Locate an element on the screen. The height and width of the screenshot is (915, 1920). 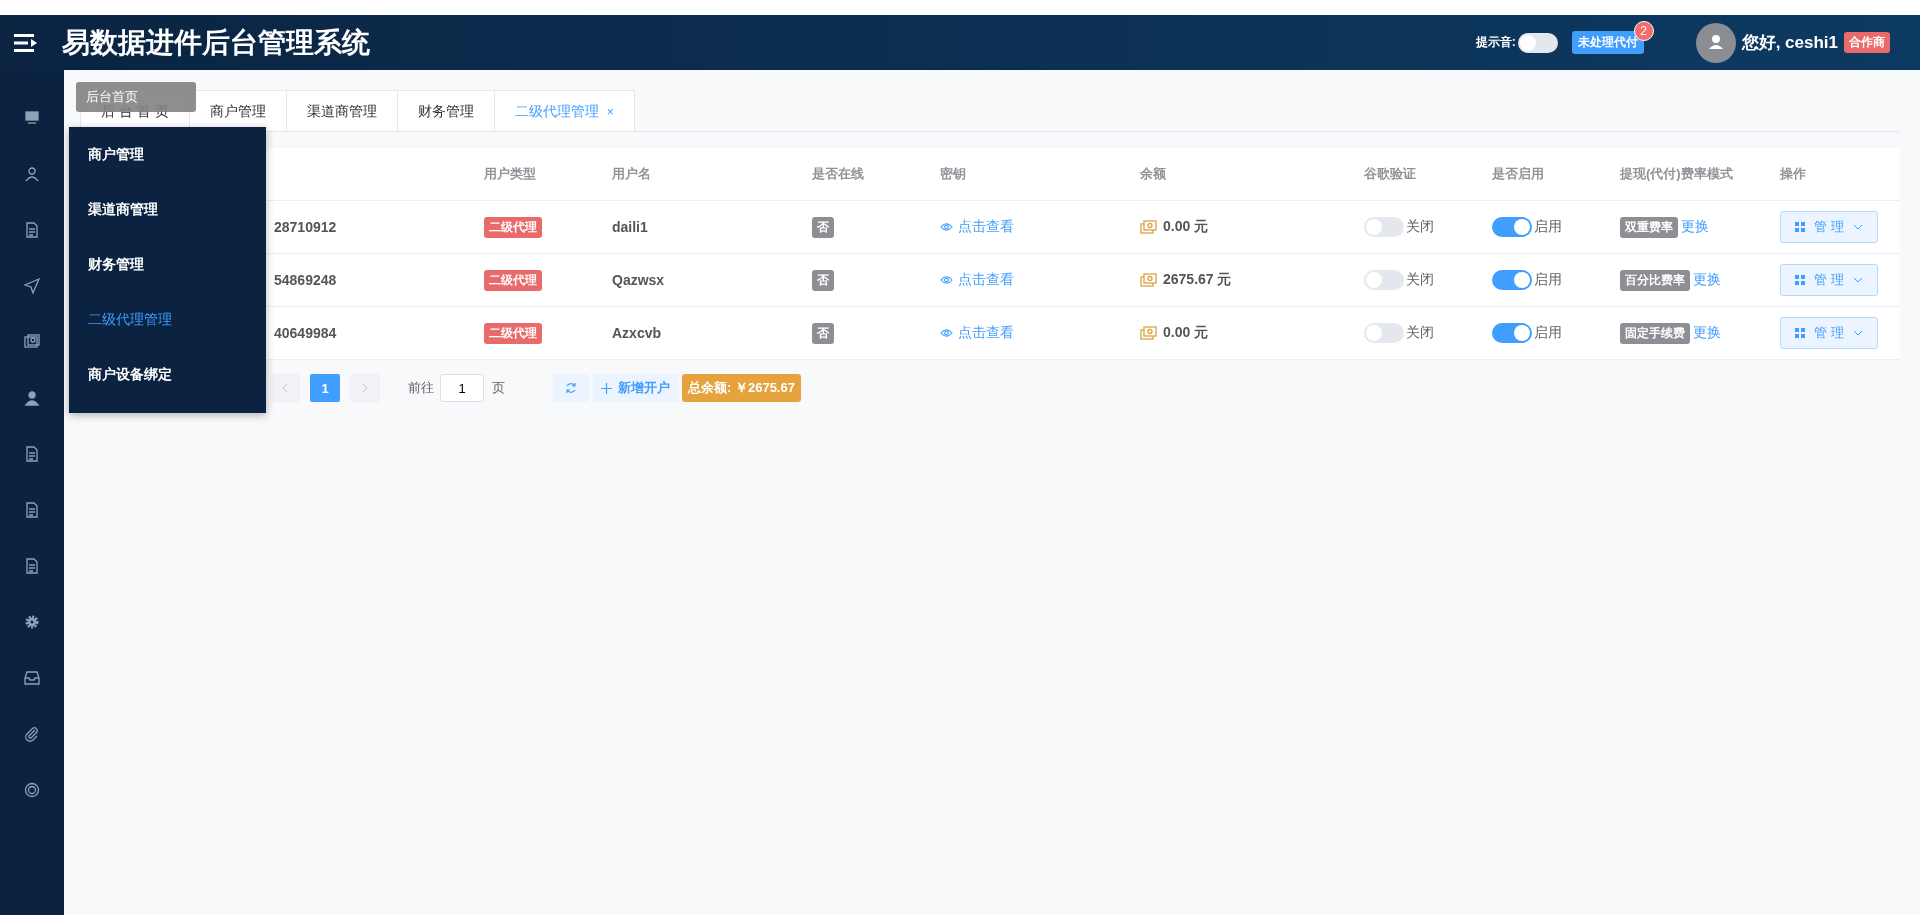
plus-icon is located at coordinates (606, 388).